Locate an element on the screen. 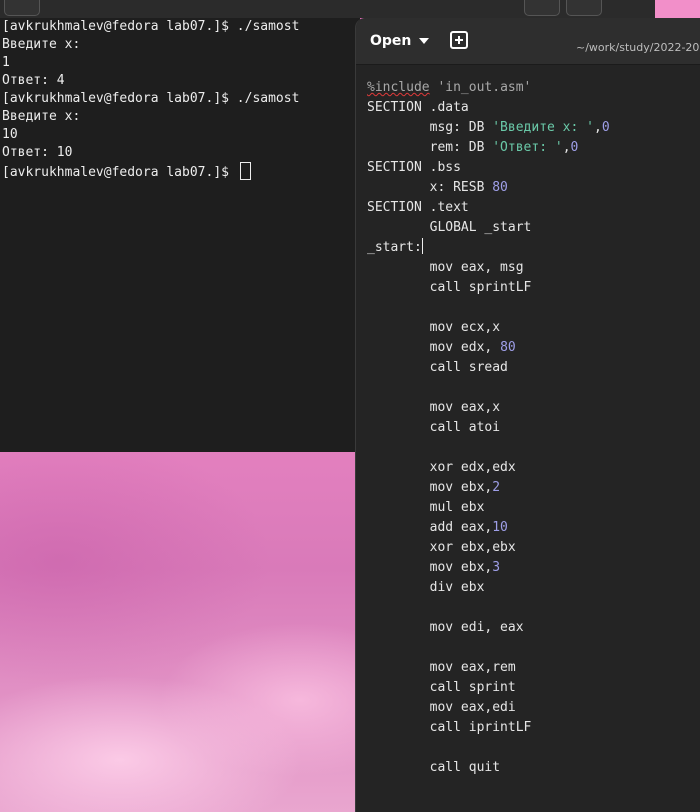 This screenshot has height=812, width=700. code-line: call iprintLF is located at coordinates (449, 727).